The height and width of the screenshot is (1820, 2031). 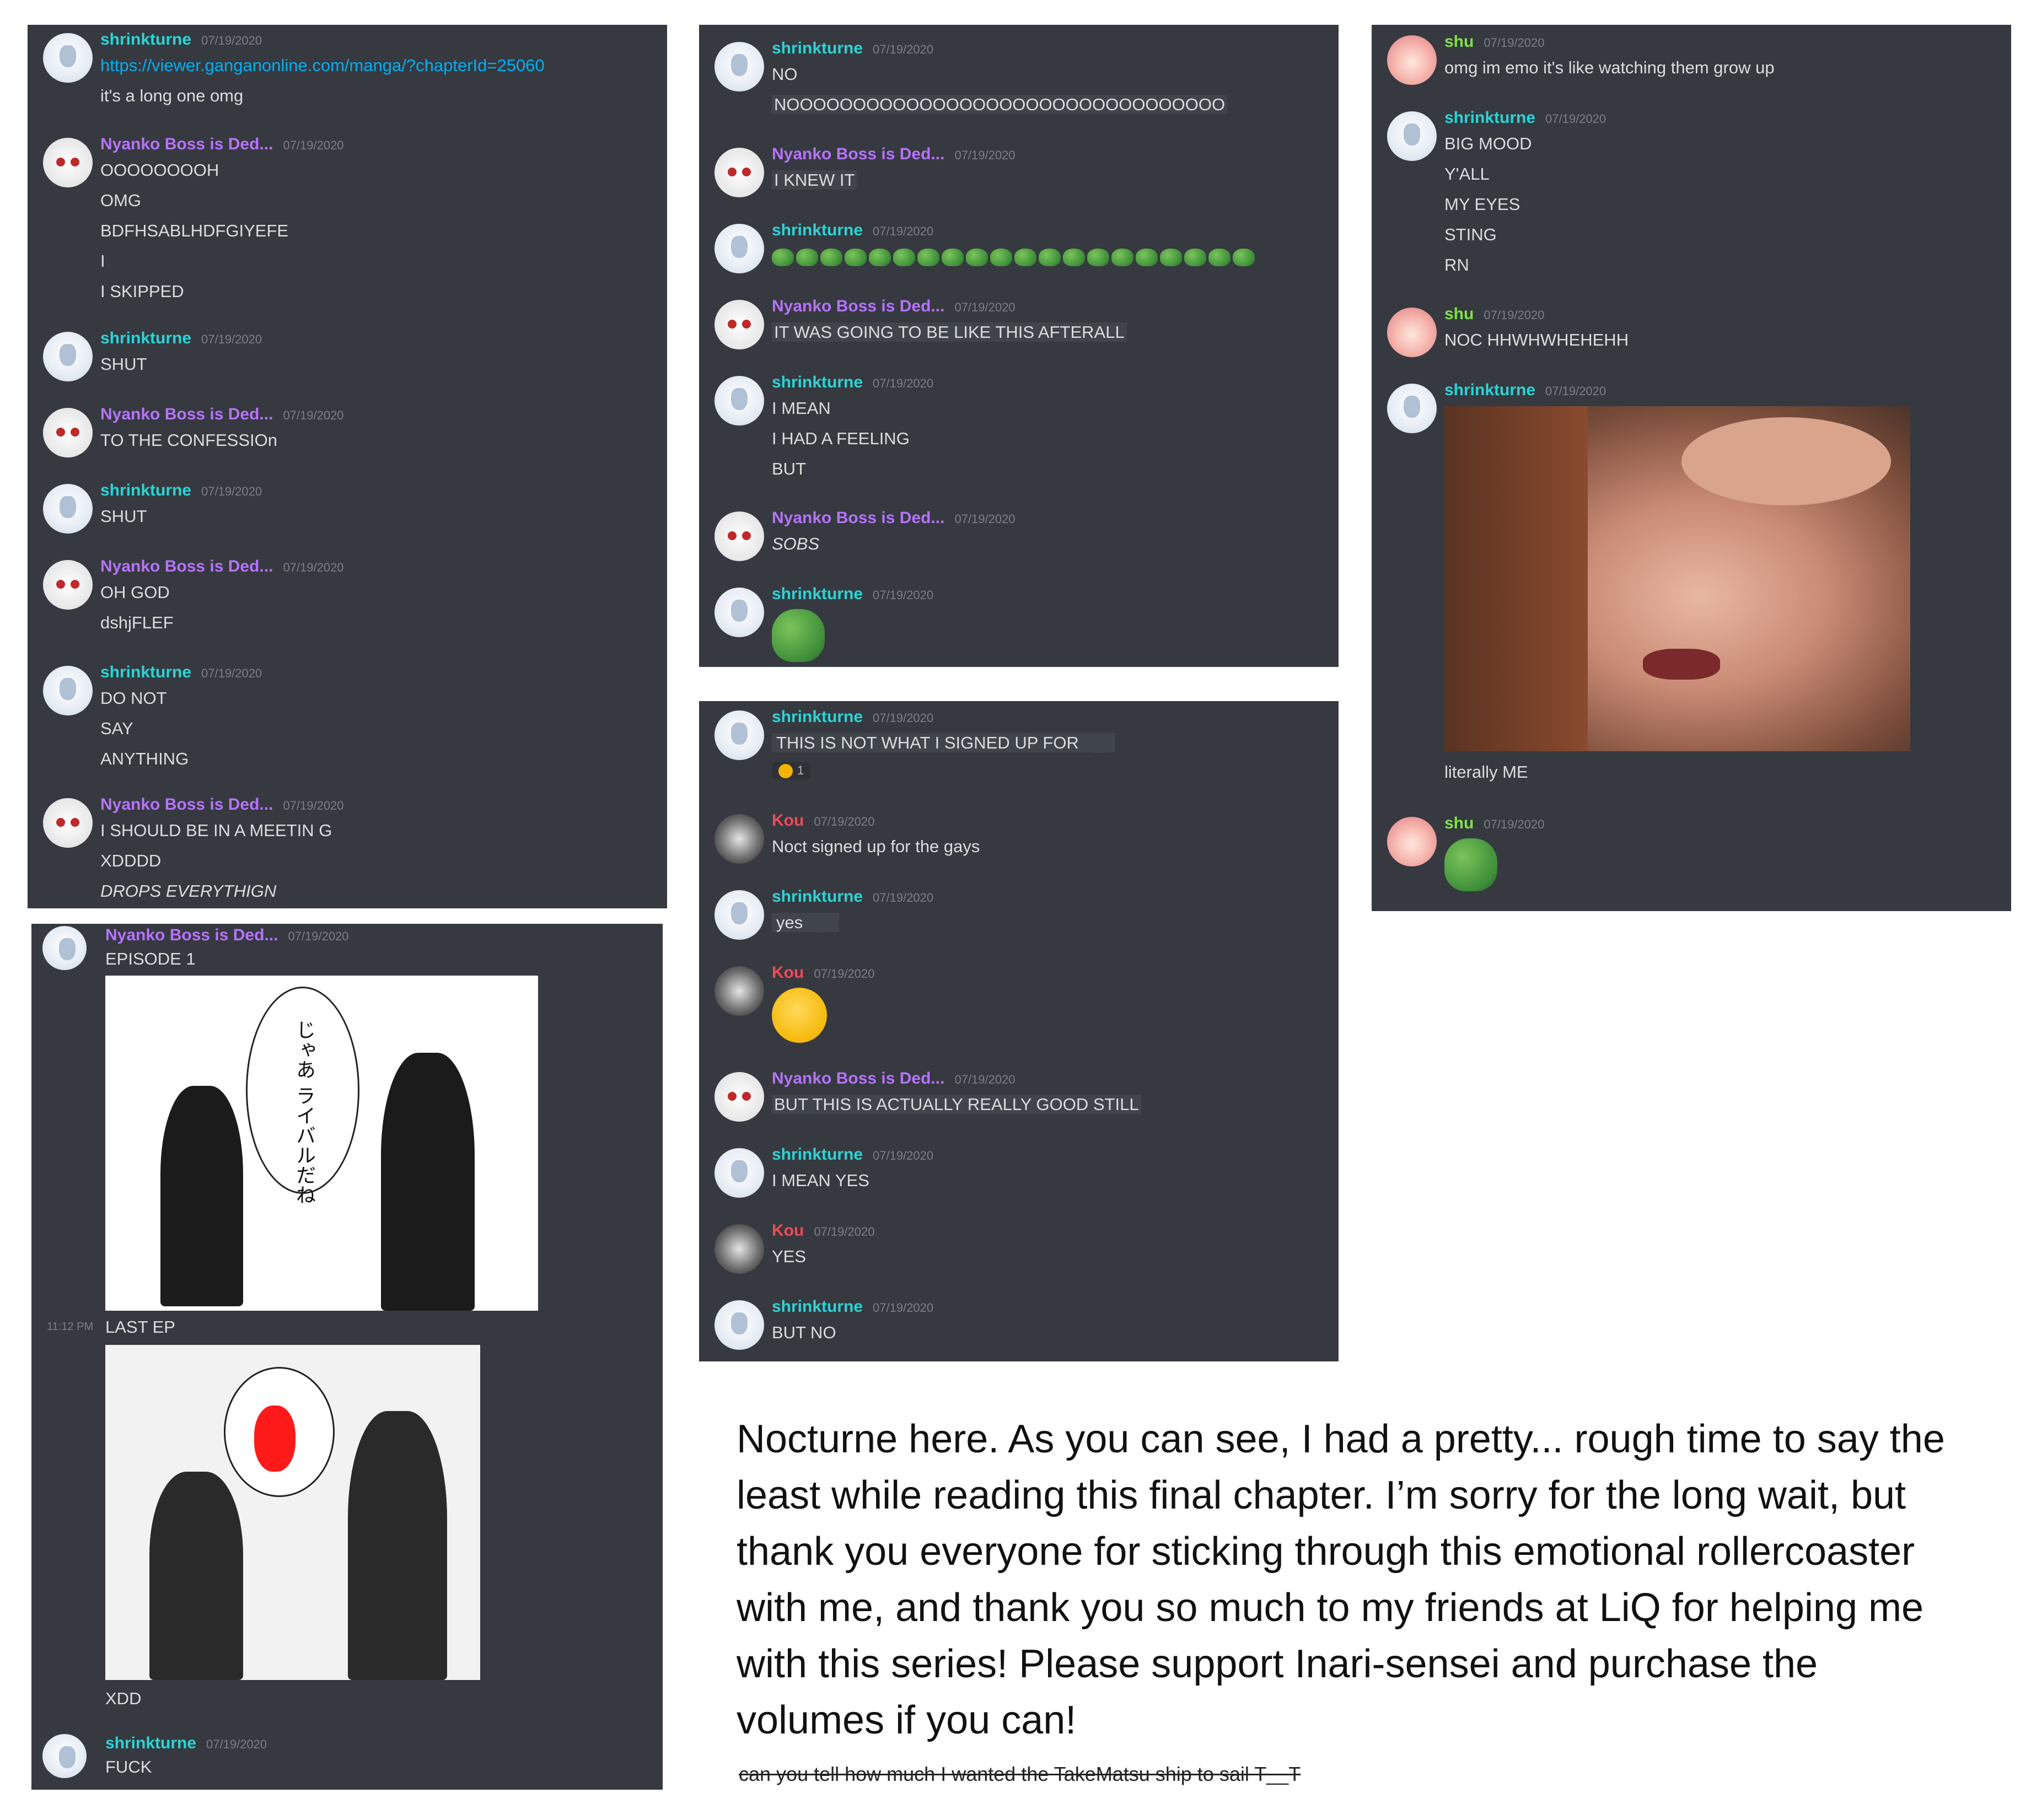 What do you see at coordinates (796, 543) in the screenshot?
I see `message-text: SOBS` at bounding box center [796, 543].